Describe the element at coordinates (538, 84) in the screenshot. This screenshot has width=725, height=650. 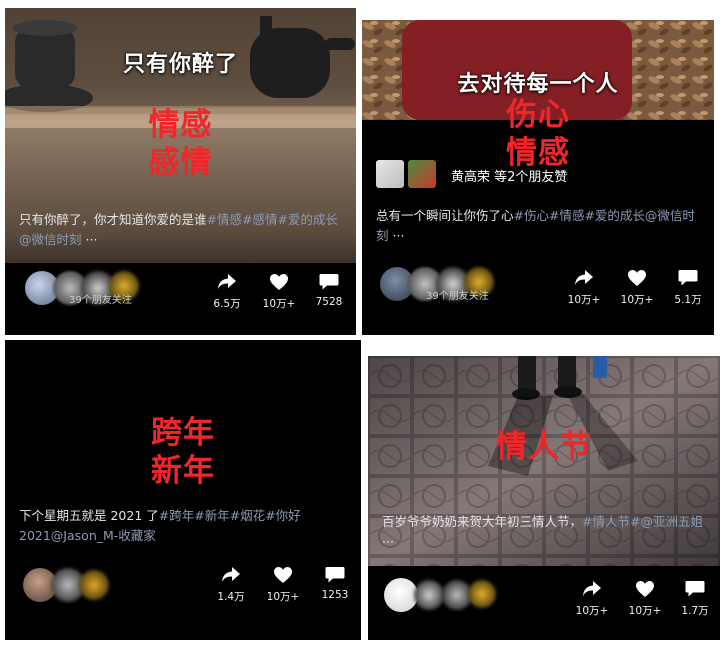
I see `video-caption: 去对待每一个人` at that location.